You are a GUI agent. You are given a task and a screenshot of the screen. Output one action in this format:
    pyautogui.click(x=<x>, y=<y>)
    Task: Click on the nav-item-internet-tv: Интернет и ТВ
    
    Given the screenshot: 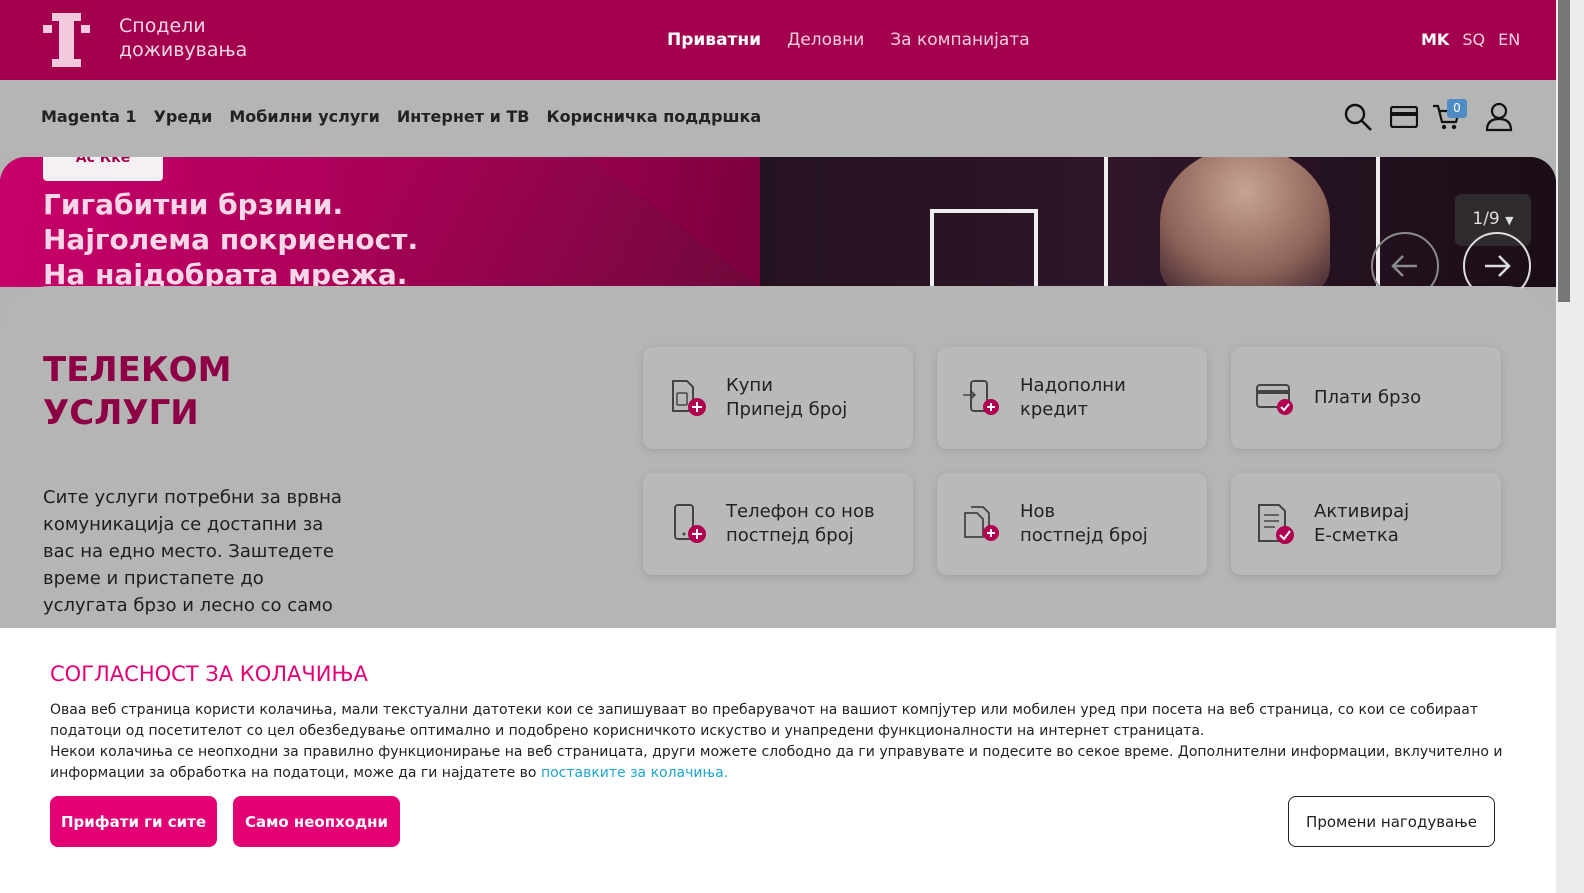 What is the action you would take?
    pyautogui.click(x=463, y=116)
    